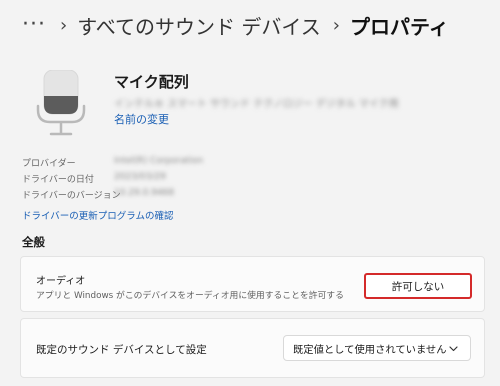  What do you see at coordinates (453, 348) in the screenshot?
I see `chevron-down-icon` at bounding box center [453, 348].